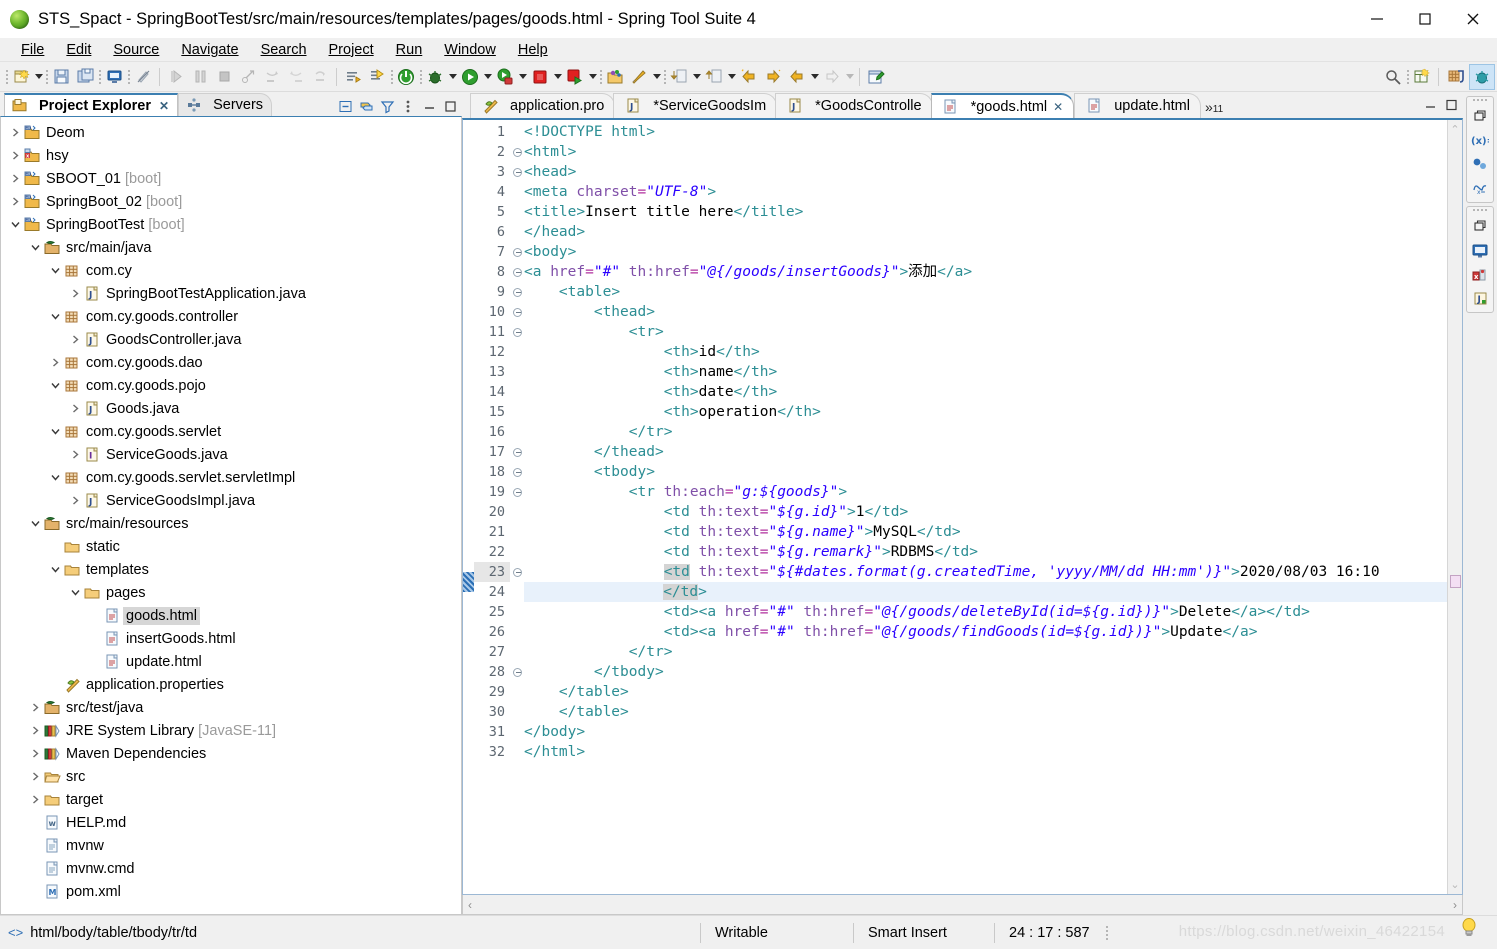 The height and width of the screenshot is (949, 1497). I want to click on maximize-view-icon, so click(450, 106).